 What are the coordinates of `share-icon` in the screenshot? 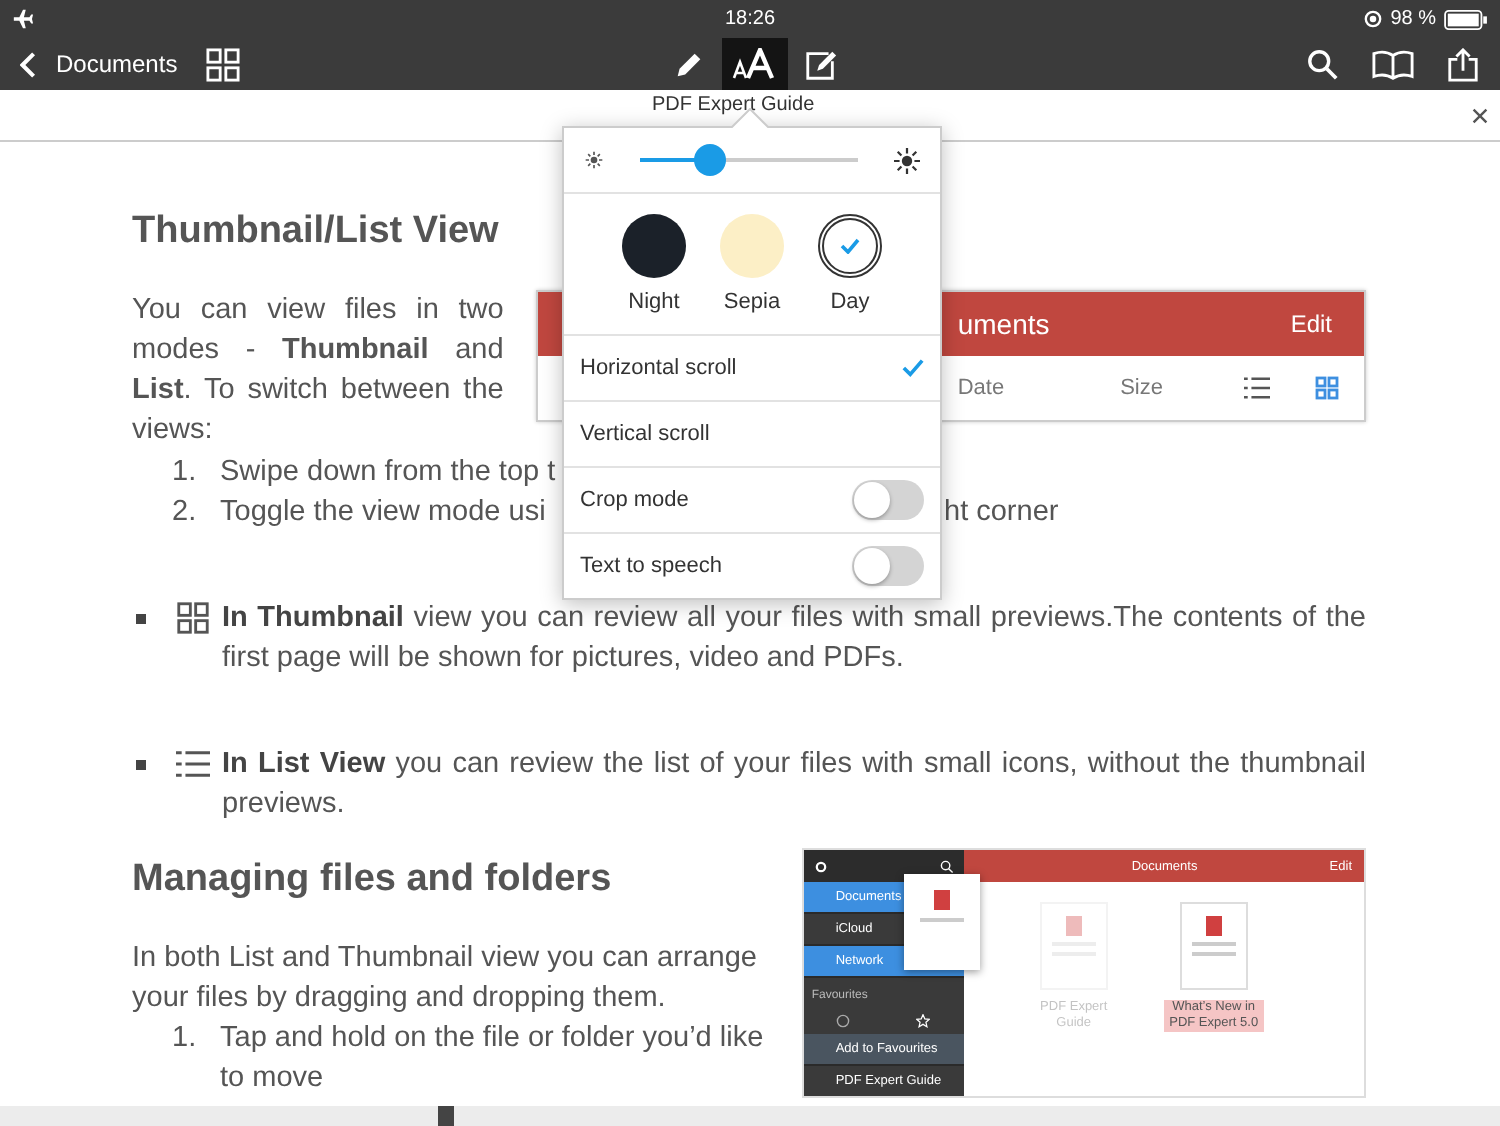 It's located at (1463, 64).